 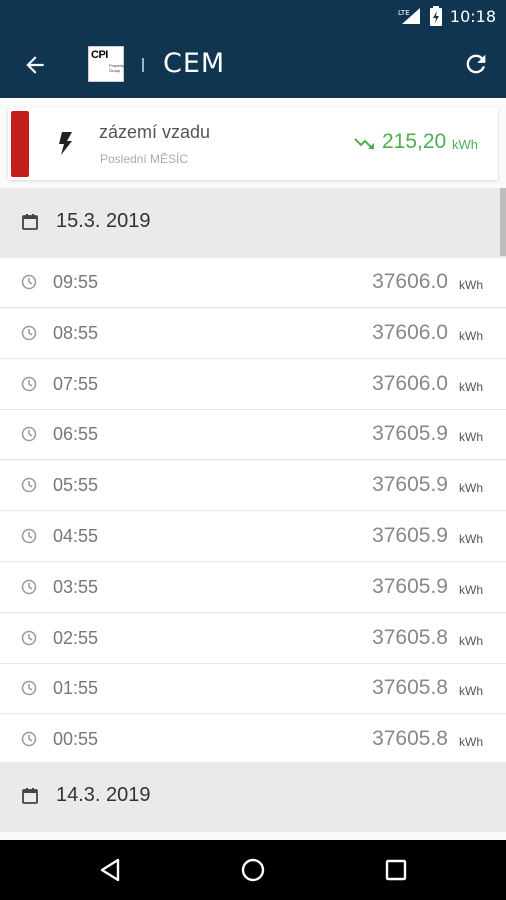 I want to click on meter-value: 215,20, so click(x=414, y=141).